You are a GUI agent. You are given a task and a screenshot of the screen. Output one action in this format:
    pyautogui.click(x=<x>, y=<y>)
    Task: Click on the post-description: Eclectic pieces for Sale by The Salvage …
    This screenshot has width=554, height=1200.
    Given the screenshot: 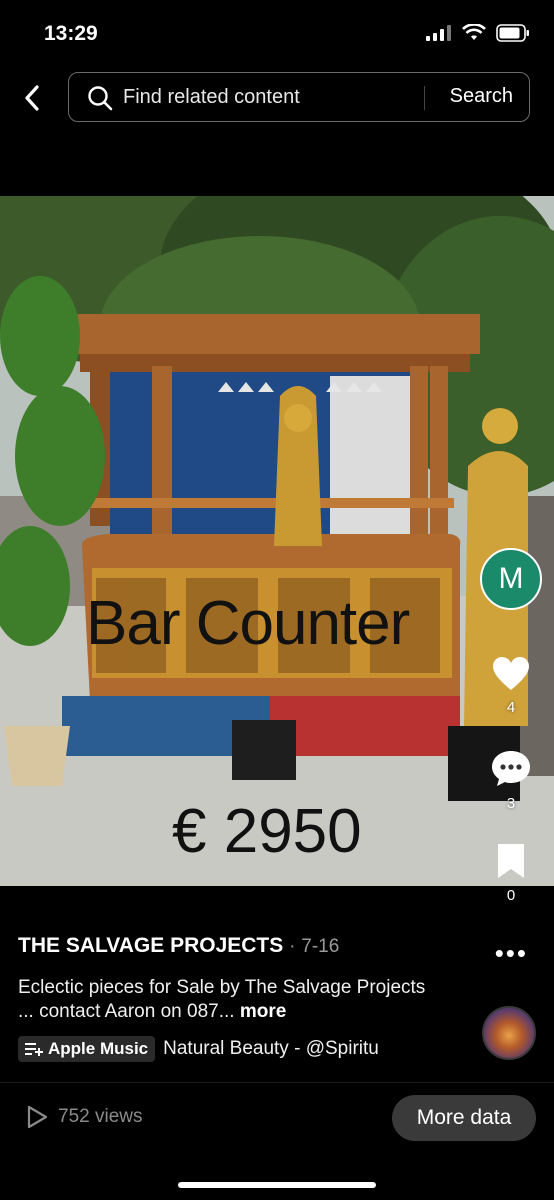 What is the action you would take?
    pyautogui.click(x=228, y=1000)
    